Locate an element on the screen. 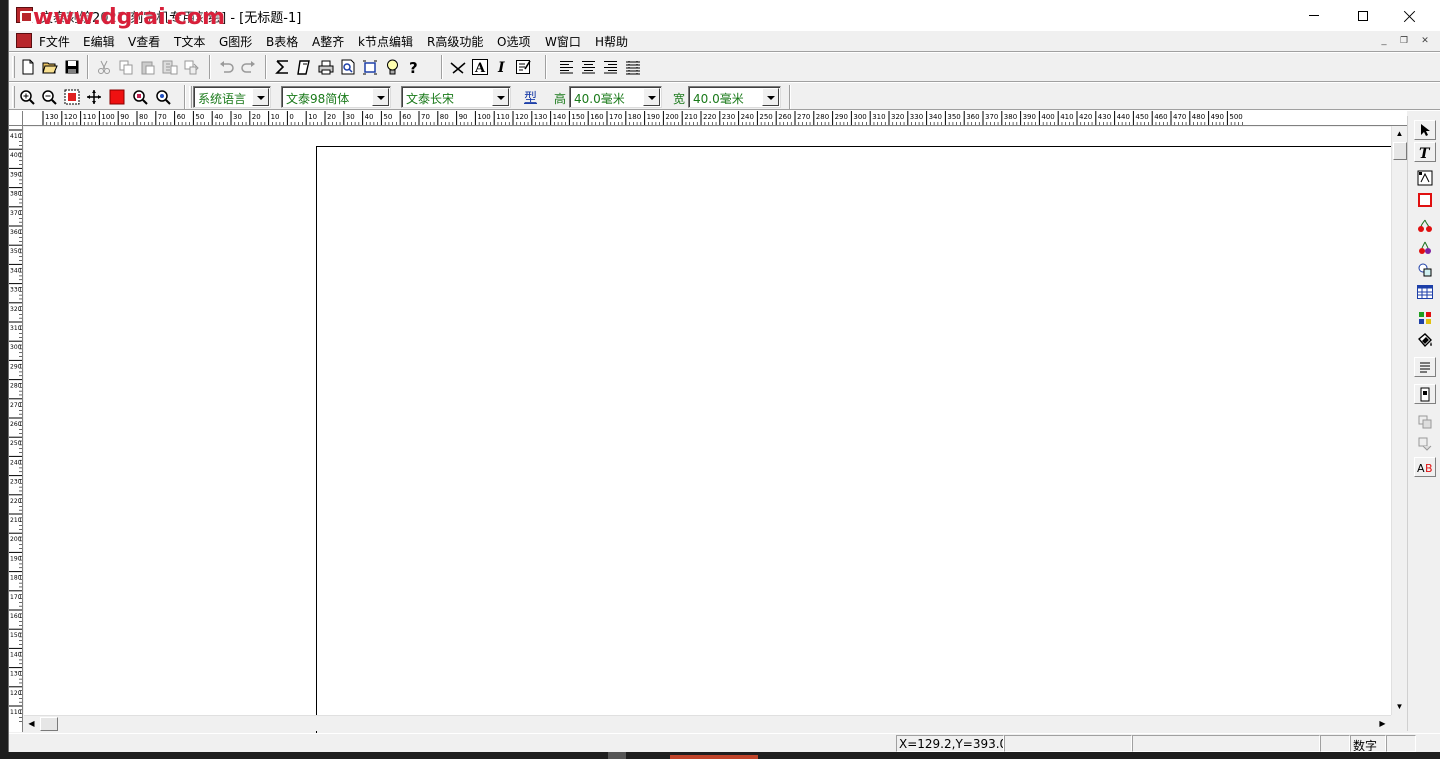 This screenshot has width=1440, height=759. language-select: 系统语言 is located at coordinates (232, 97).